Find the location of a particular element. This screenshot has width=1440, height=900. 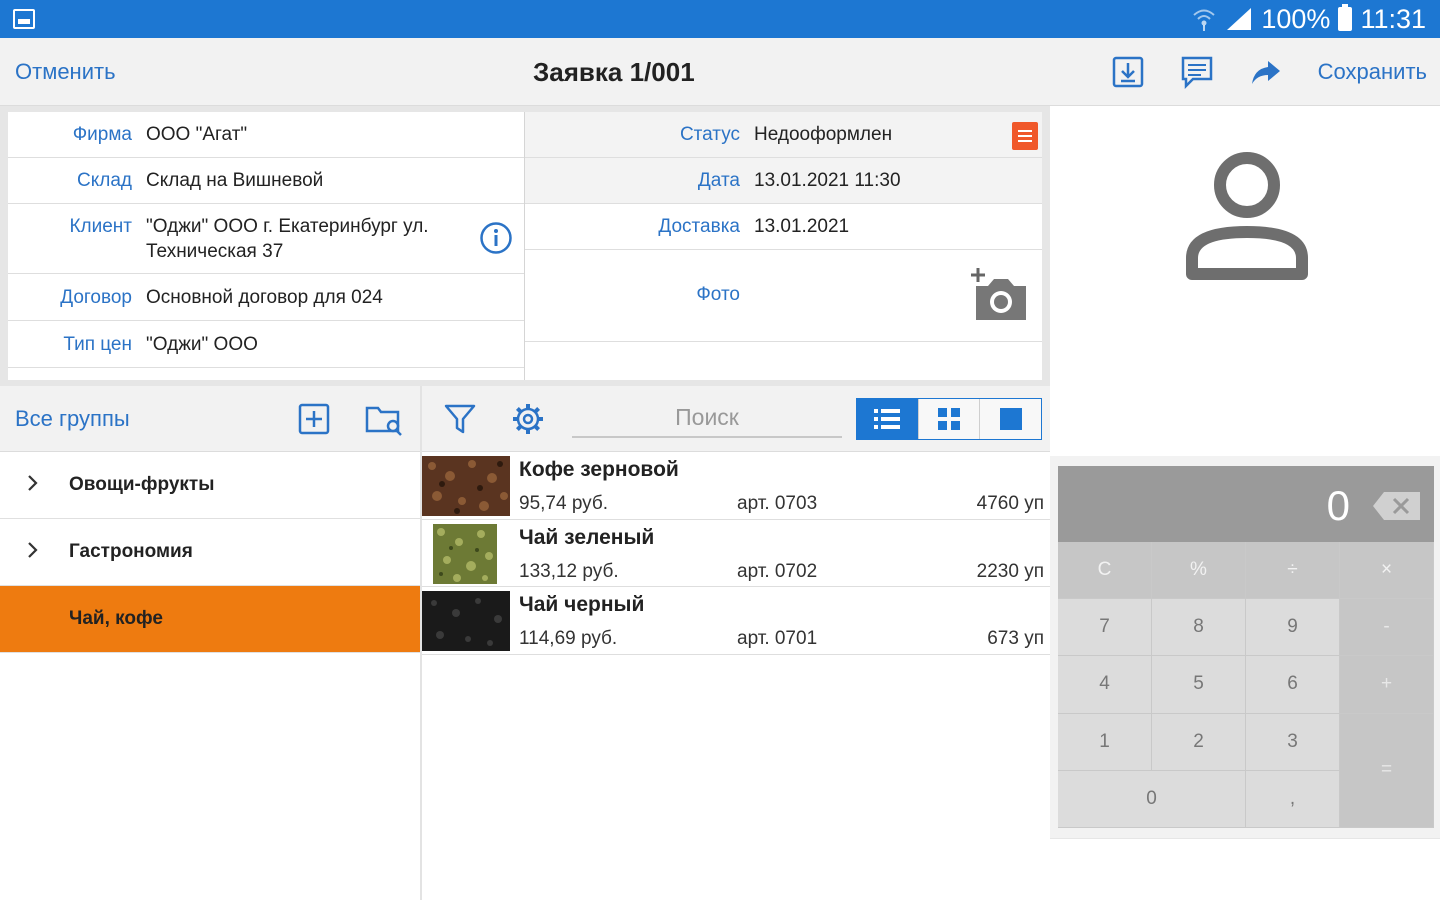

group-item-gastronomy: Гастрономия is located at coordinates (210, 552).